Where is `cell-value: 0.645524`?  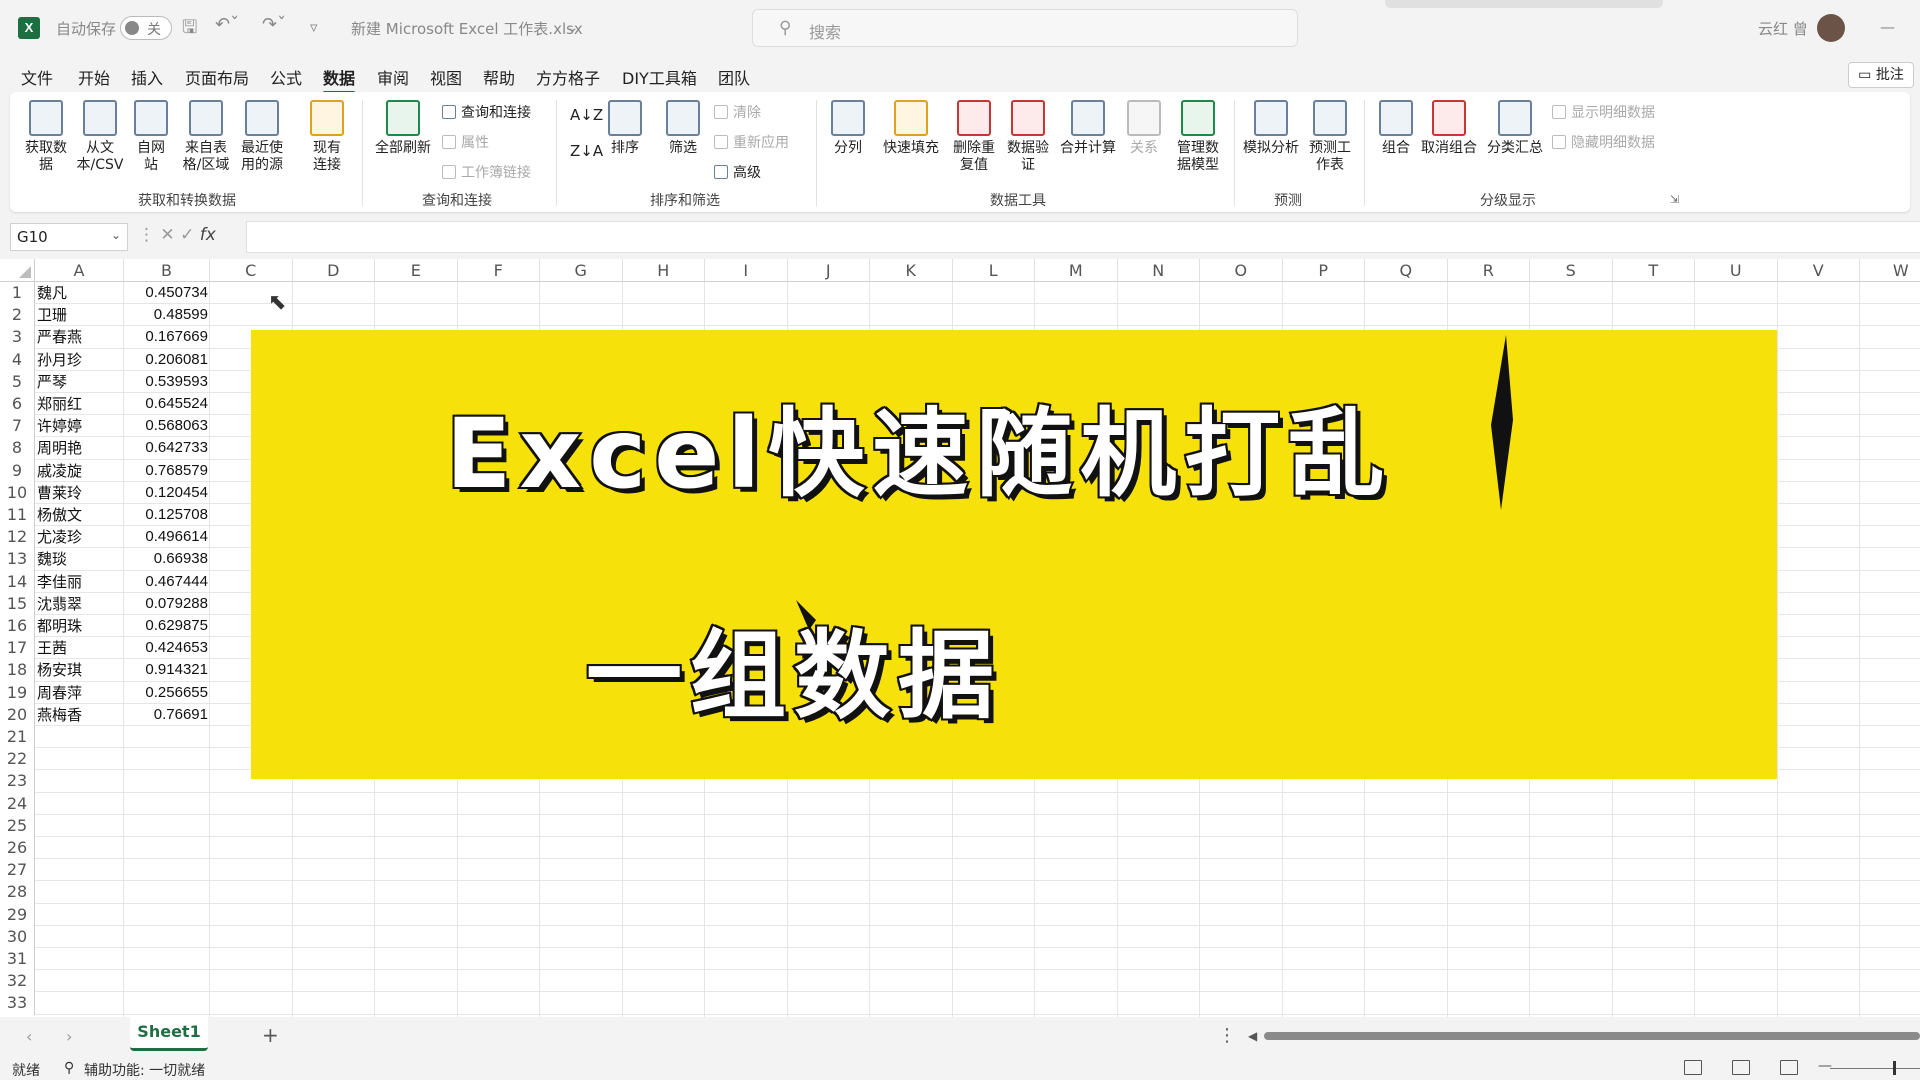 cell-value: 0.645524 is located at coordinates (166, 404).